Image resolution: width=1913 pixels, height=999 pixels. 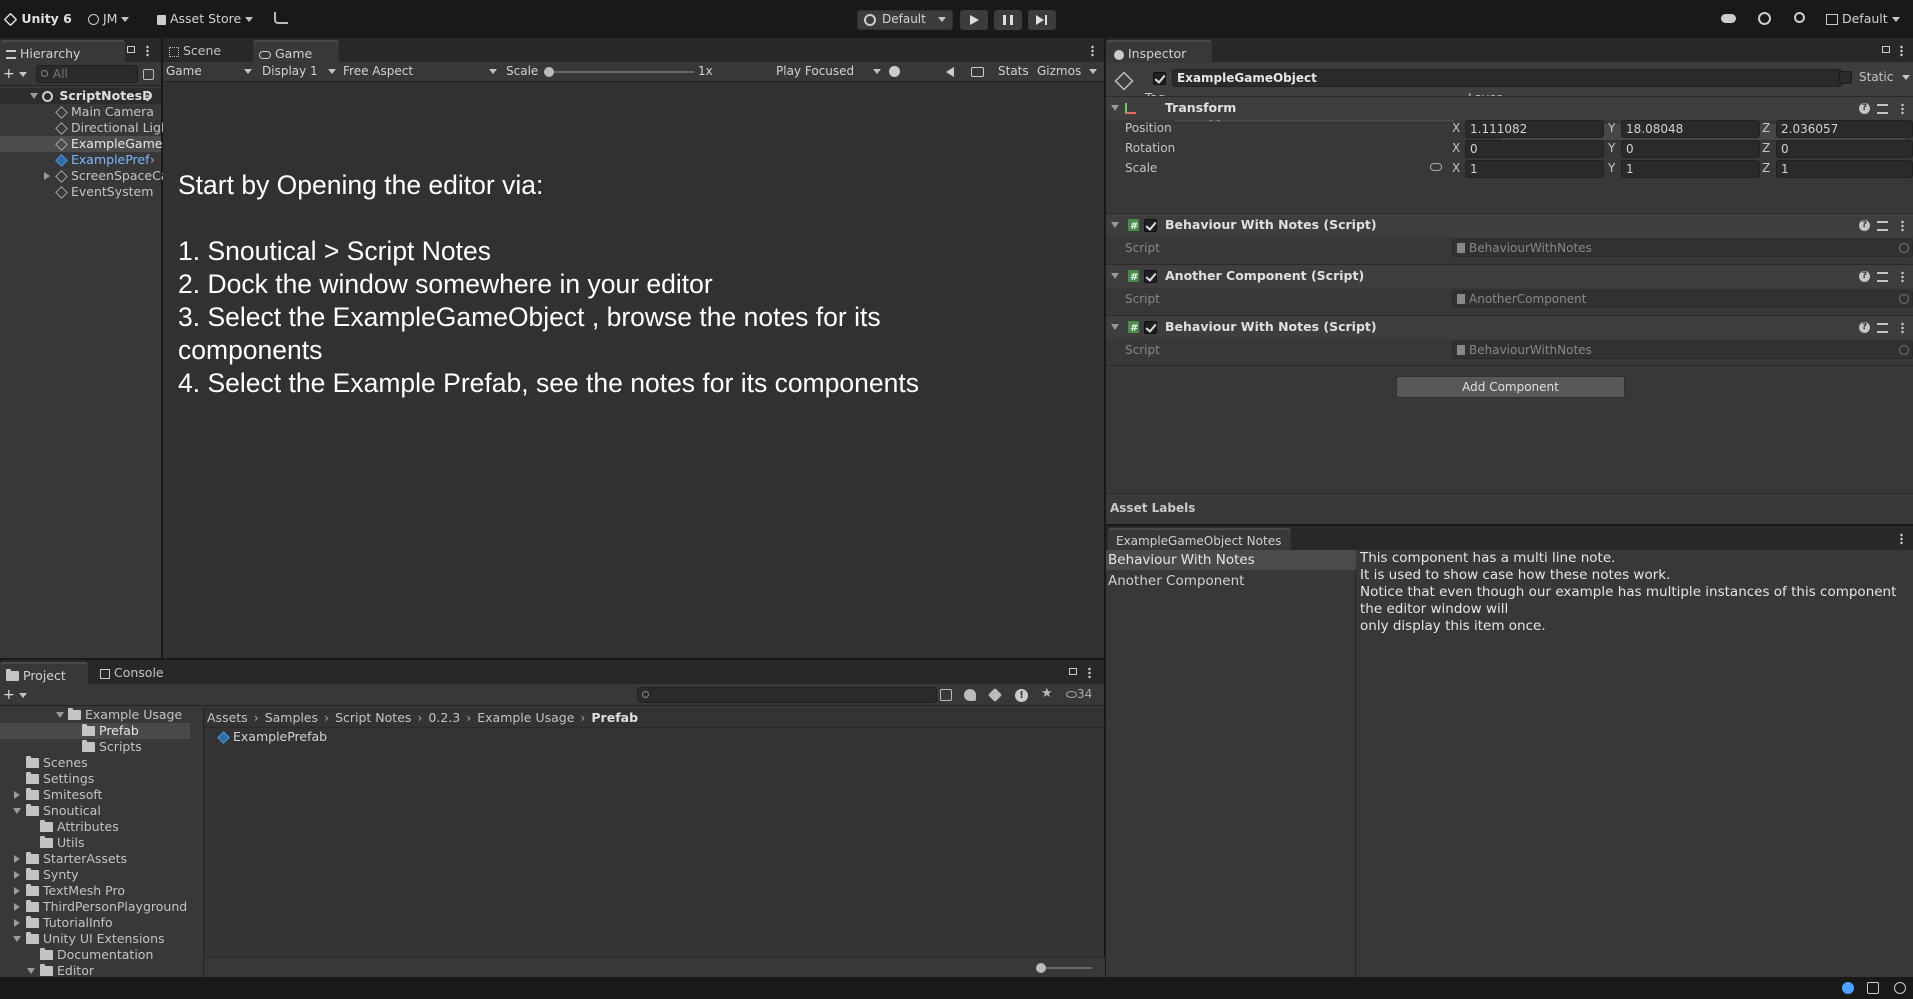 I want to click on notes-list-item: Another Component, so click(x=1231, y=581).